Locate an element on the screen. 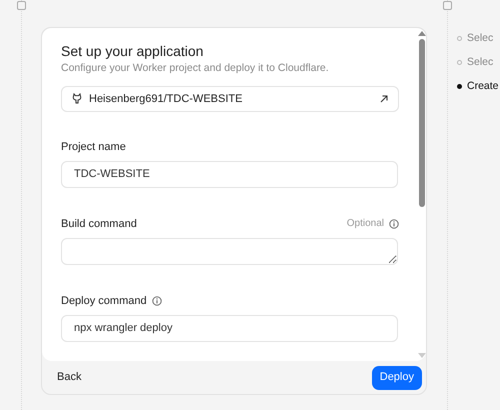 The height and width of the screenshot is (410, 500). github-icon is located at coordinates (77, 98).